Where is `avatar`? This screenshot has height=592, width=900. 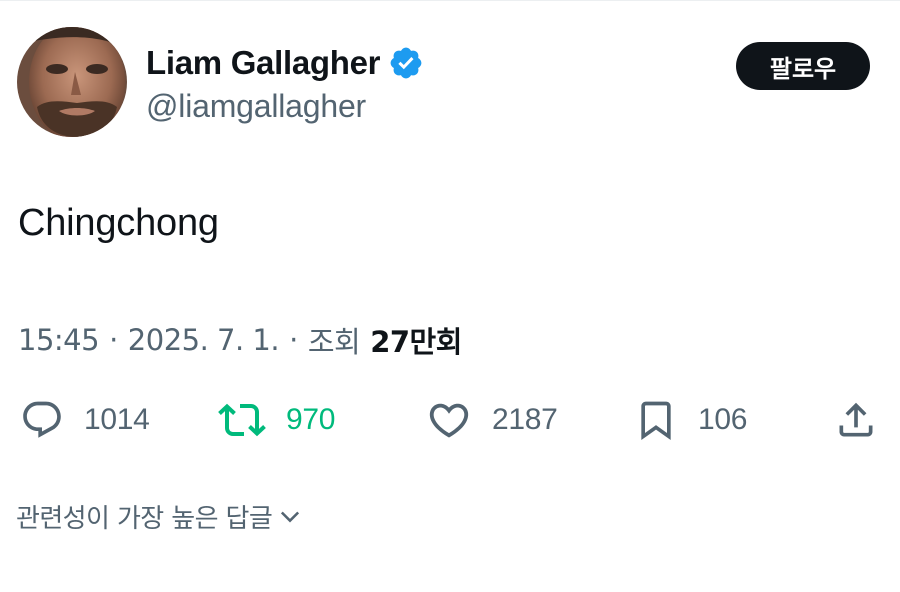
avatar is located at coordinates (72, 82).